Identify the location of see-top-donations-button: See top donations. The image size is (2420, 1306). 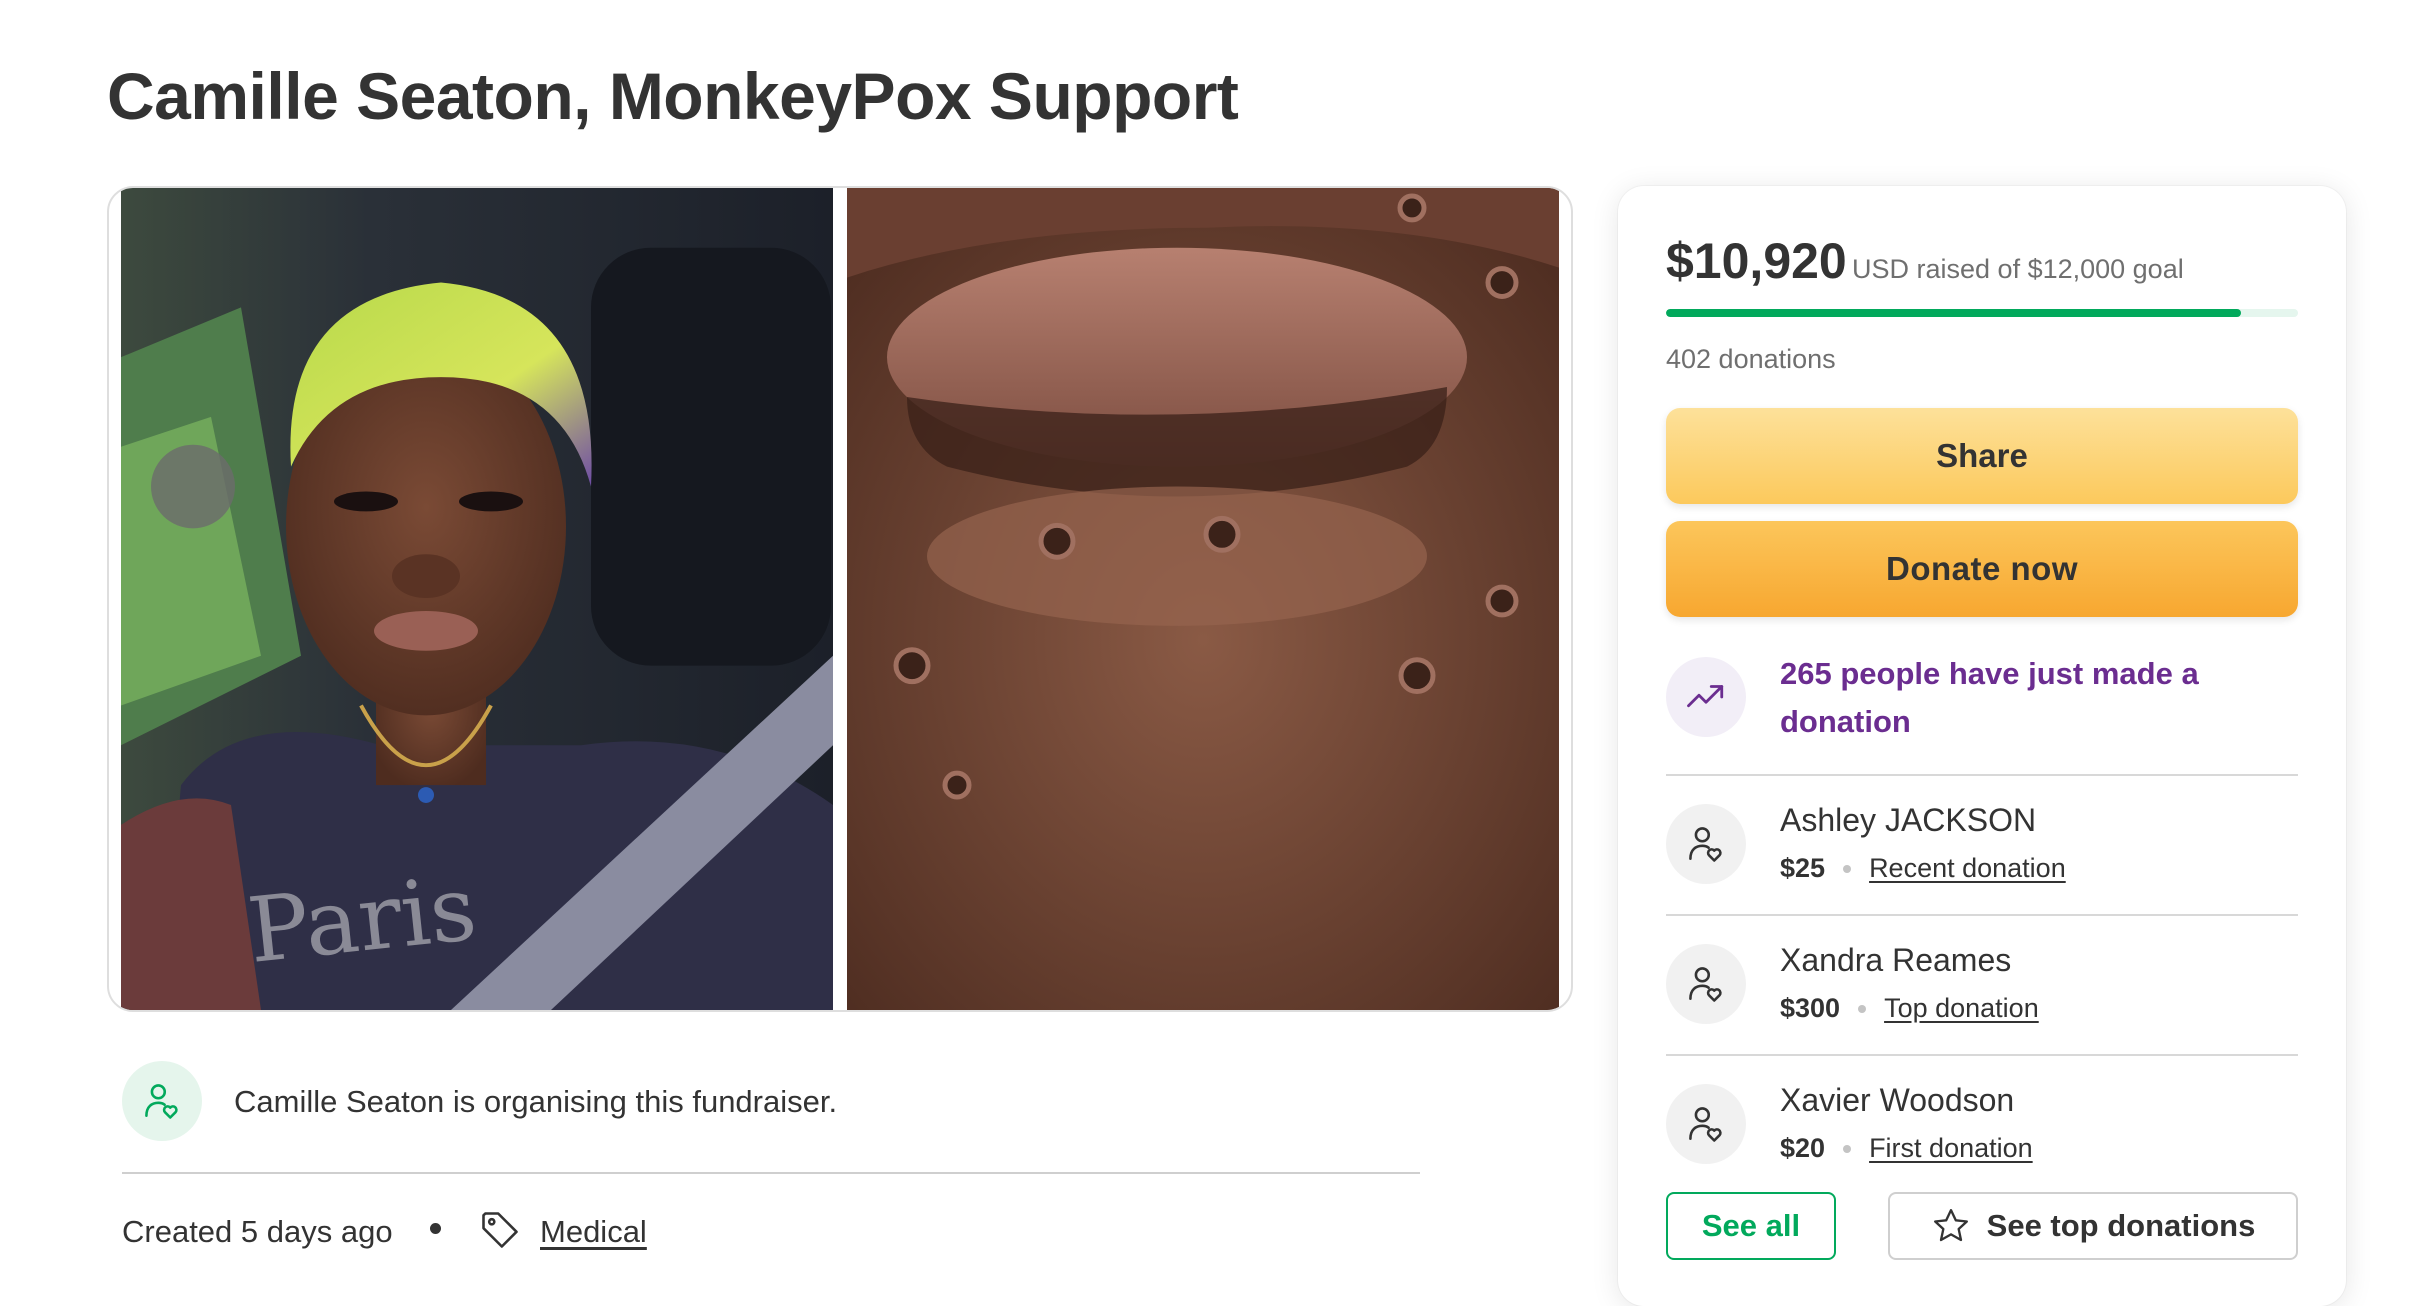
(2093, 1226).